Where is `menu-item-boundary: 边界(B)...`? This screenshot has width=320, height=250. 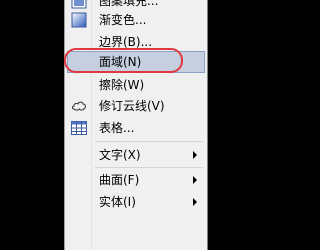 menu-item-boundary: 边界(B)... is located at coordinates (136, 42).